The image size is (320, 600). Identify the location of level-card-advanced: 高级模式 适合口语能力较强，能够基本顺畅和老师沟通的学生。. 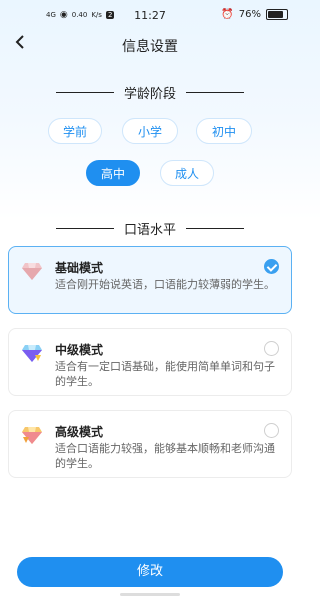
(150, 444).